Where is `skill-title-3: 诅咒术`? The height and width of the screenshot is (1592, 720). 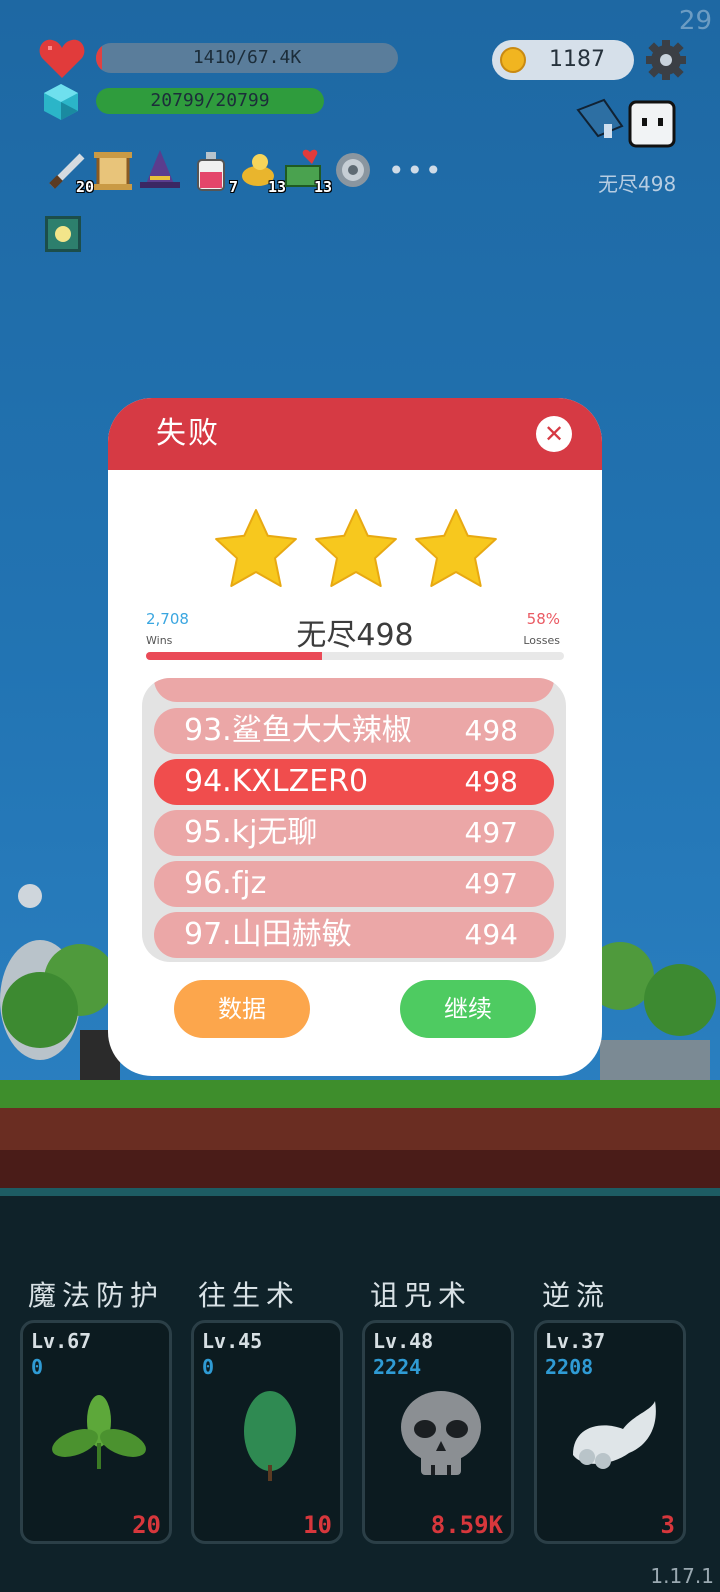
skill-title-3: 诅咒术 is located at coordinates (421, 1295).